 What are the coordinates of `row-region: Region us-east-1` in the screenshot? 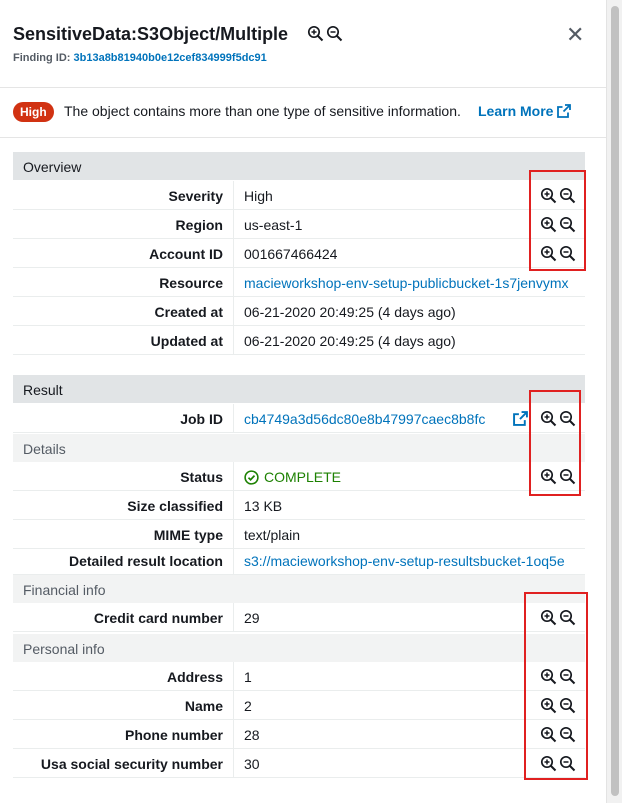 It's located at (299, 224).